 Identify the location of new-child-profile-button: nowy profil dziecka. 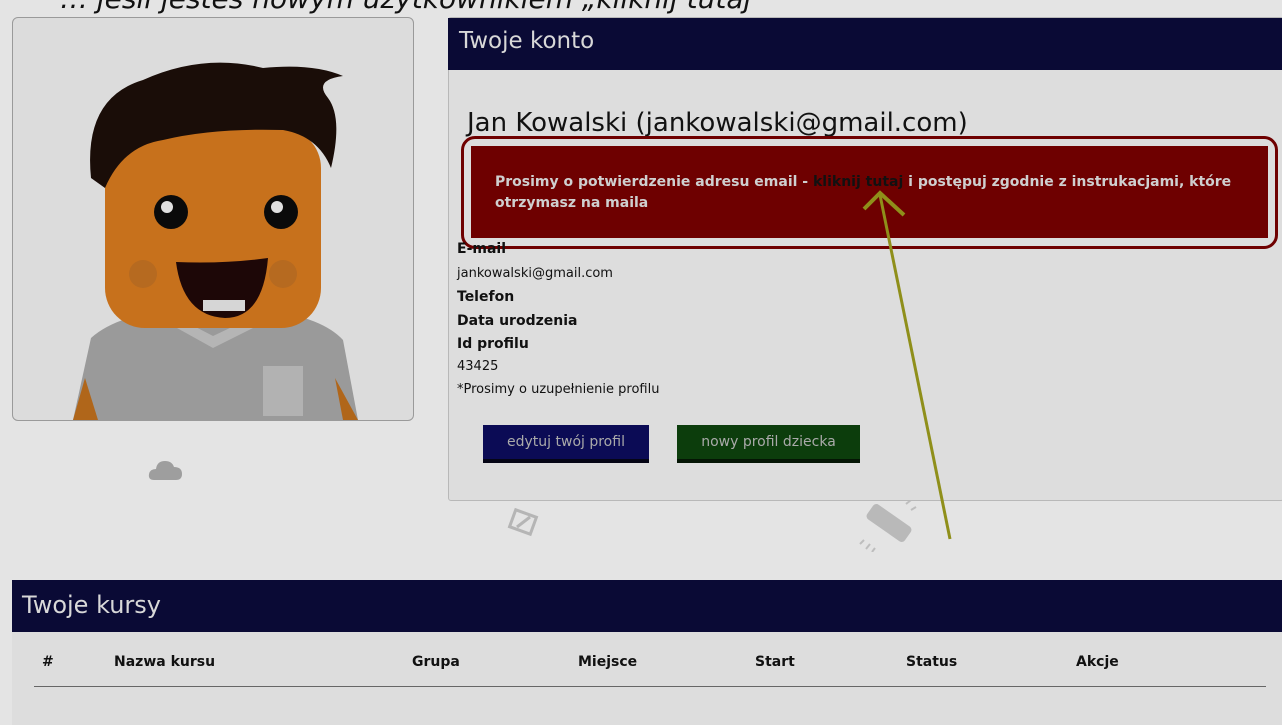
(768, 444).